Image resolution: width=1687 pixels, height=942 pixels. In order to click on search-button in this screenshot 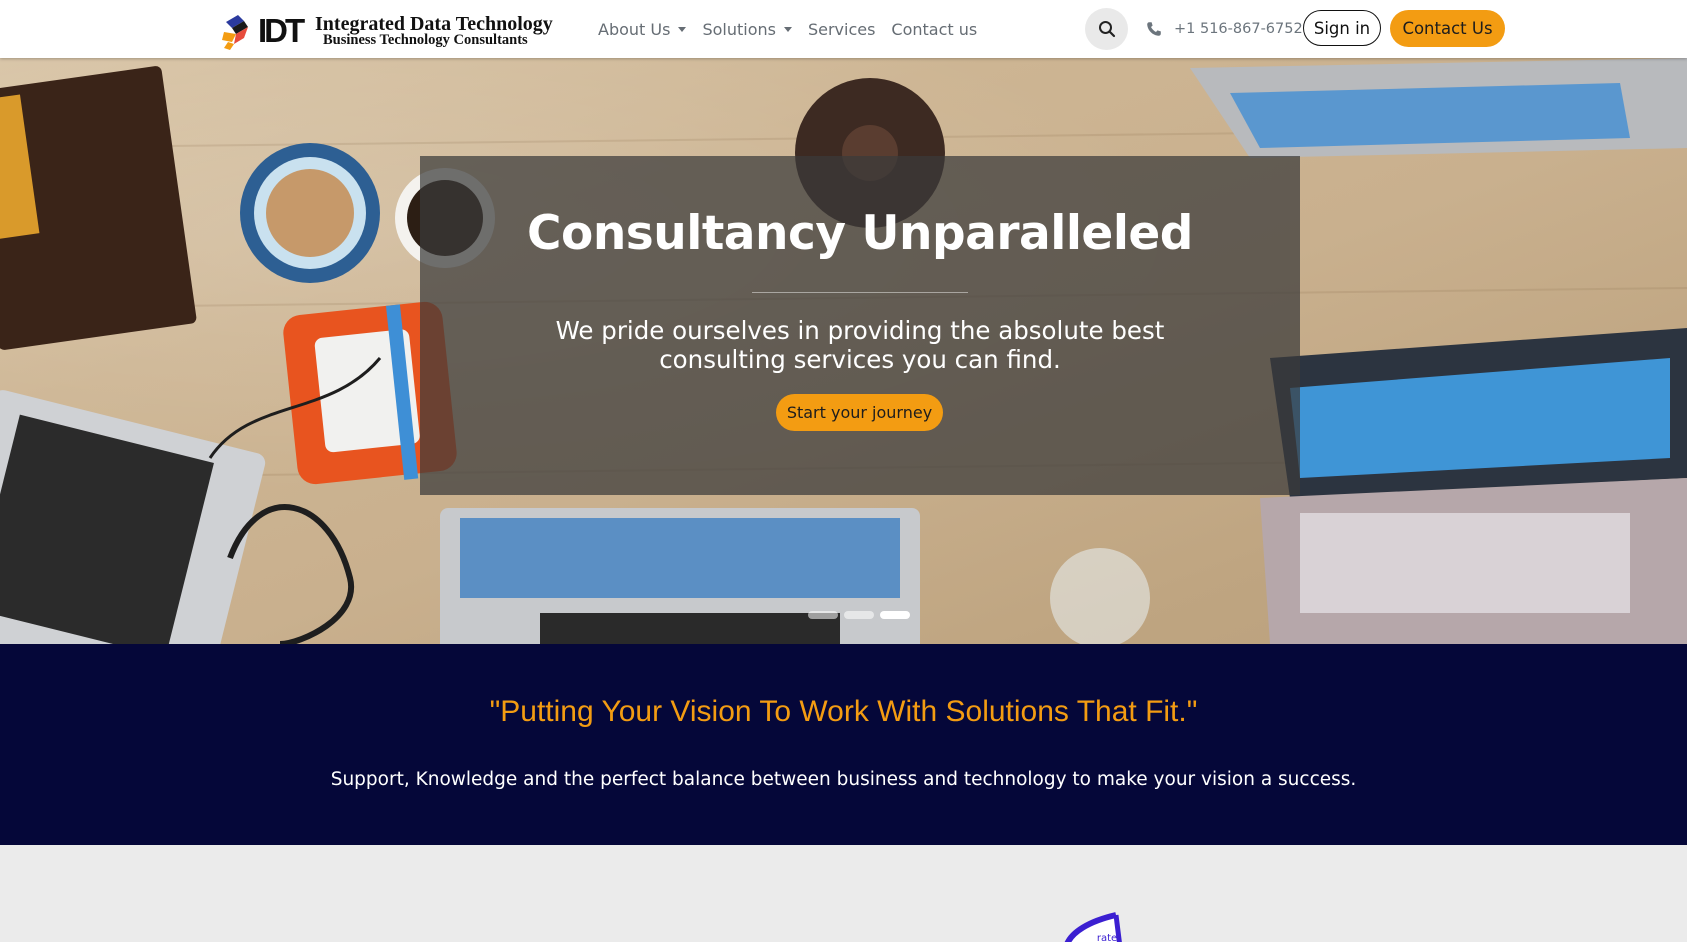, I will do `click(1106, 29)`.